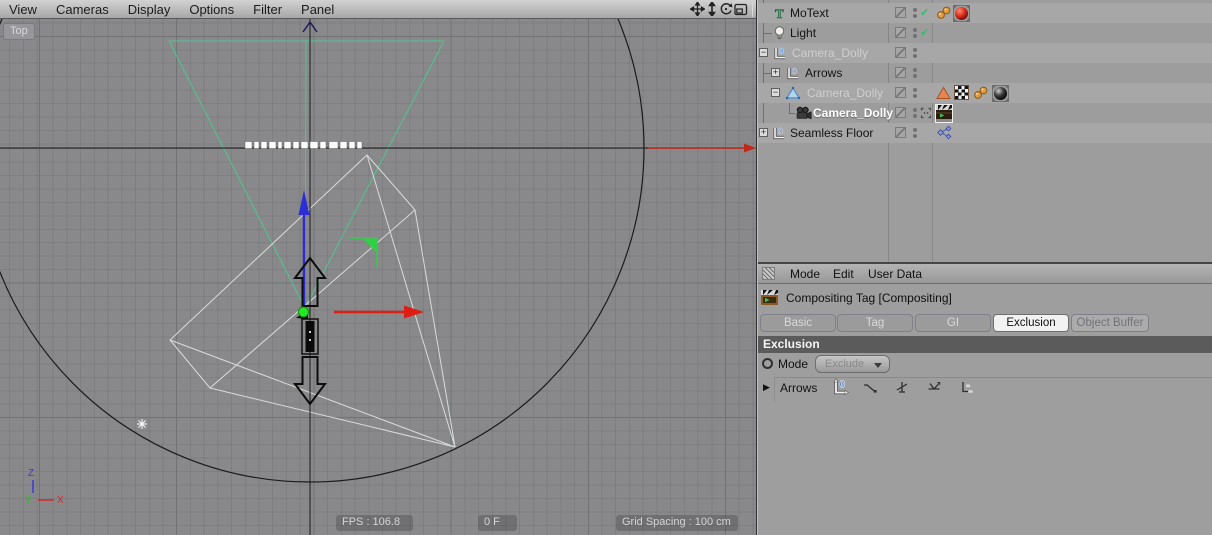  I want to click on compositing-tag-selected, so click(944, 113).